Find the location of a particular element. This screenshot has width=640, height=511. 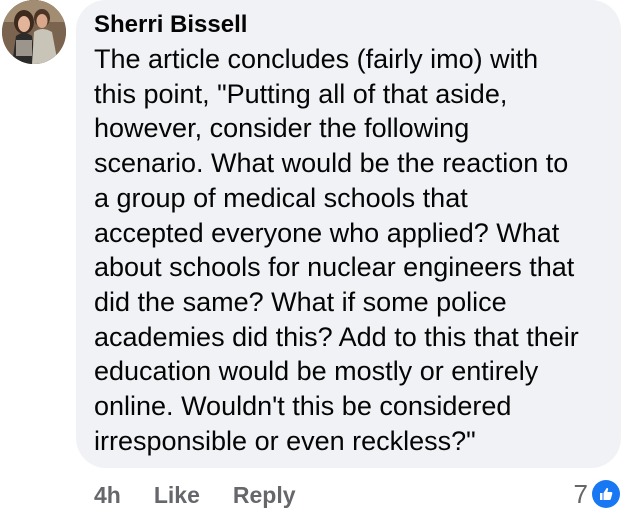

comment-text-line: online. Wouldn't this be considered is located at coordinates (303, 406).